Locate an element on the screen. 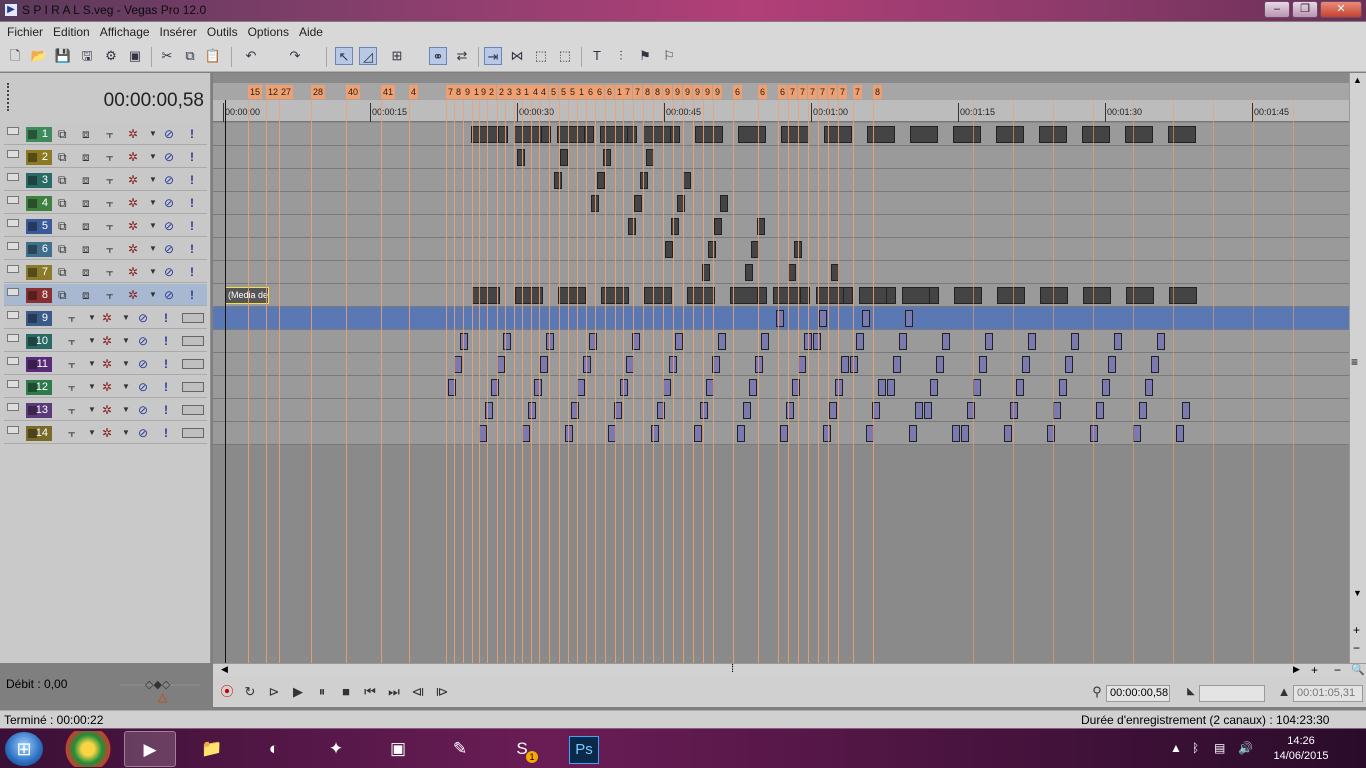 This screenshot has height=768, width=1366. marker-icon: ⚑ is located at coordinates (645, 56).